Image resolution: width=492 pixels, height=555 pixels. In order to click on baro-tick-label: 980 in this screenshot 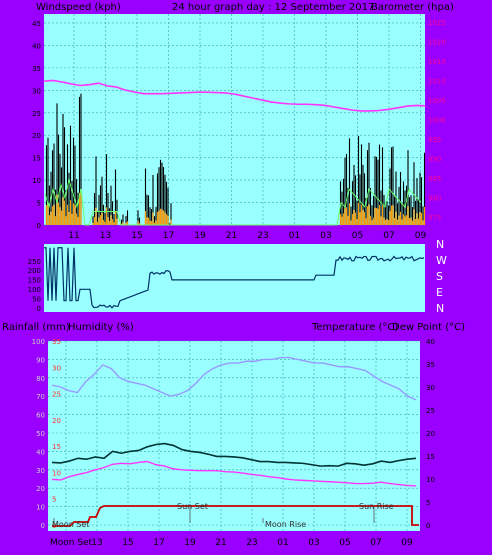, I will do `click(434, 199)`.